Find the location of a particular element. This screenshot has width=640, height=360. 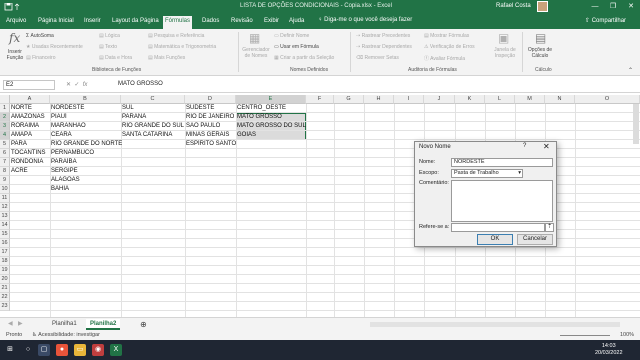

column-header: H is located at coordinates (379, 99).